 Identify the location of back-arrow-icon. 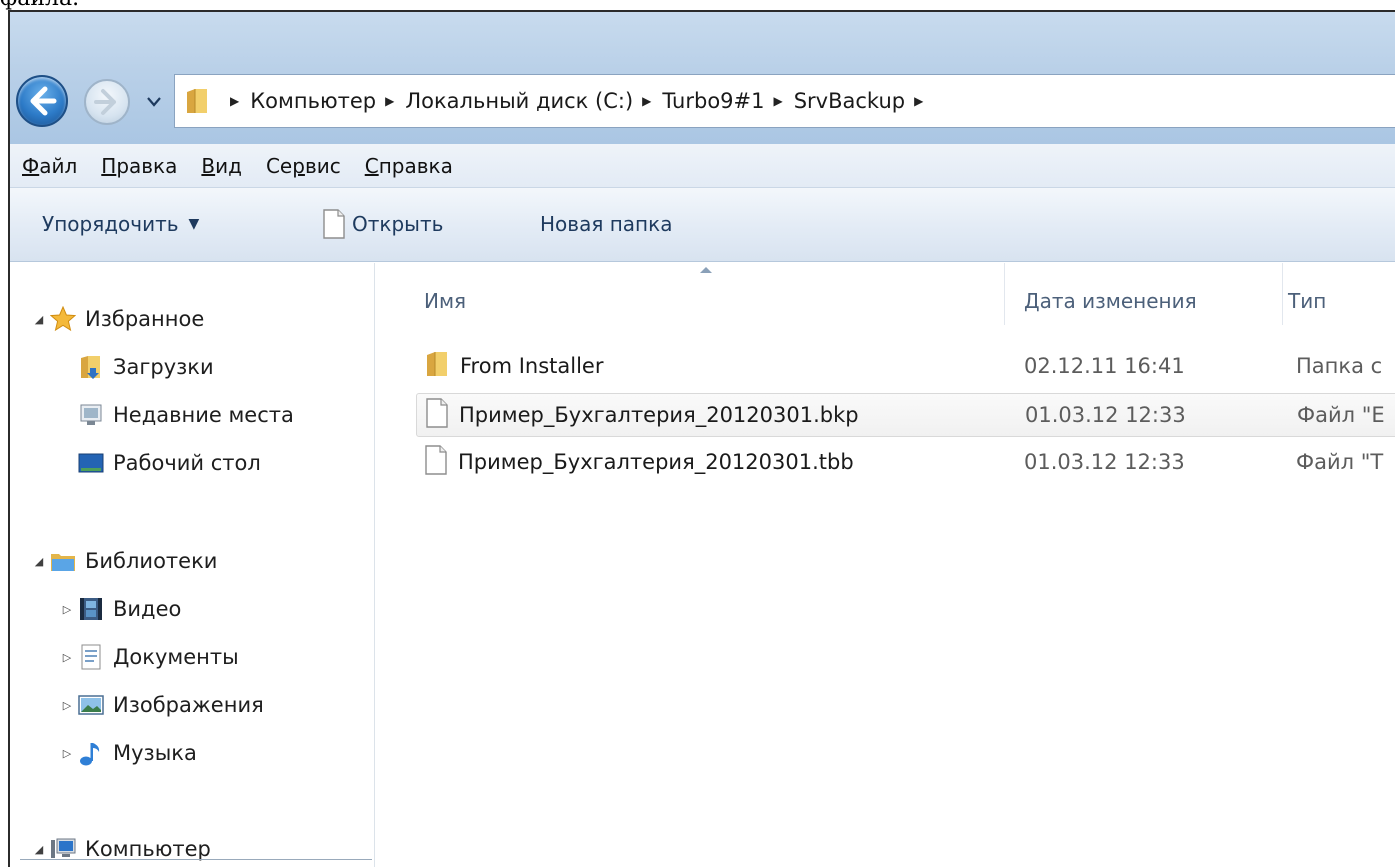
(43, 101).